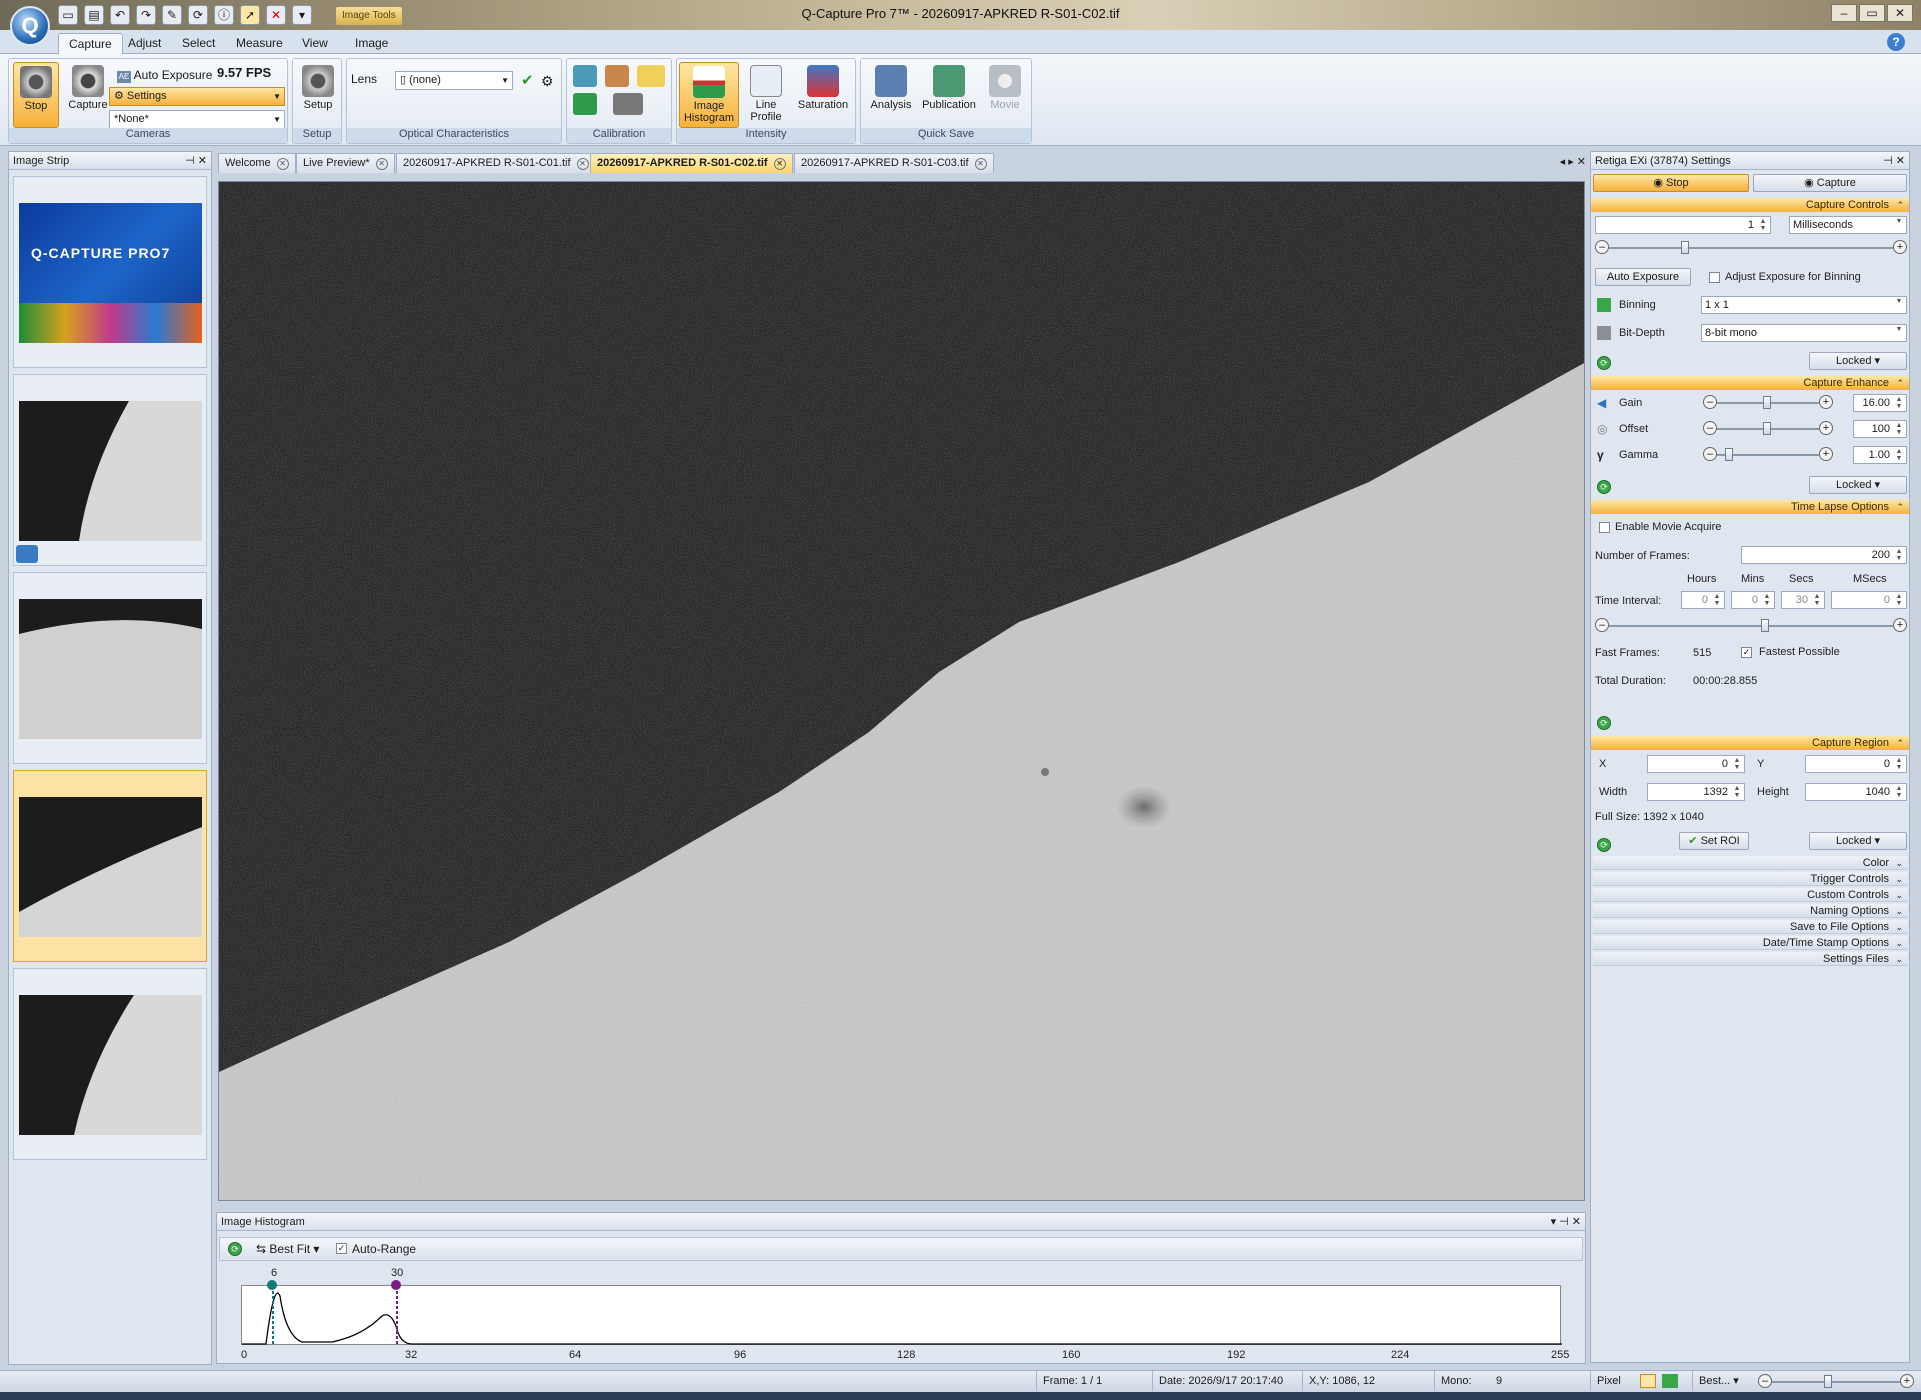  Describe the element at coordinates (1844, 13) in the screenshot. I see `minimize-icon: –` at that location.